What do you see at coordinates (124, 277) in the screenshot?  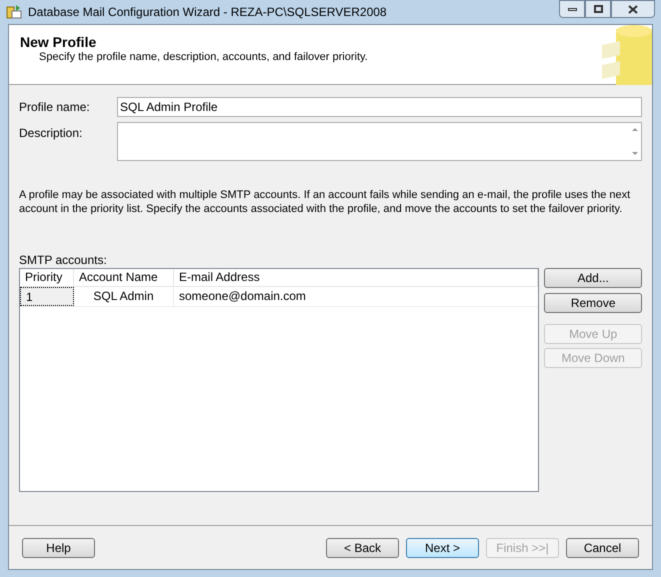 I see `column-header: Account Name` at bounding box center [124, 277].